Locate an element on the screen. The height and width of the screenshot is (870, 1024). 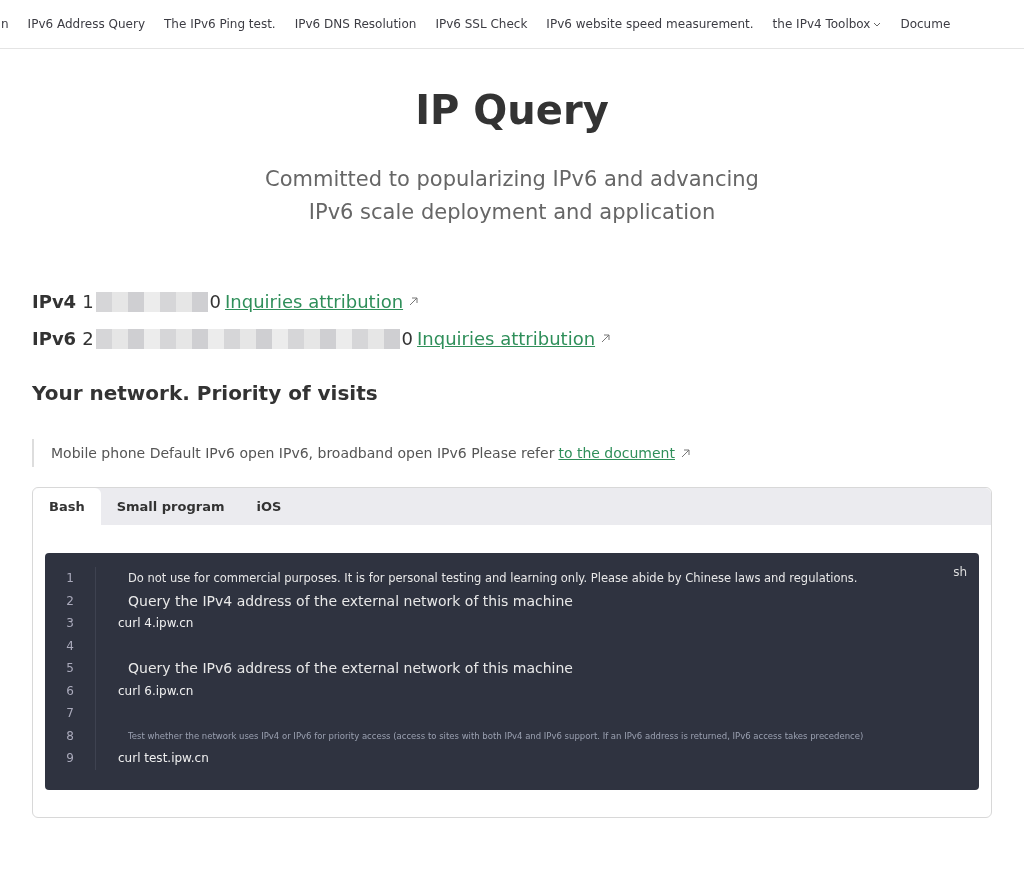
nav-link: IPv6 SSL Check is located at coordinates (481, 24).